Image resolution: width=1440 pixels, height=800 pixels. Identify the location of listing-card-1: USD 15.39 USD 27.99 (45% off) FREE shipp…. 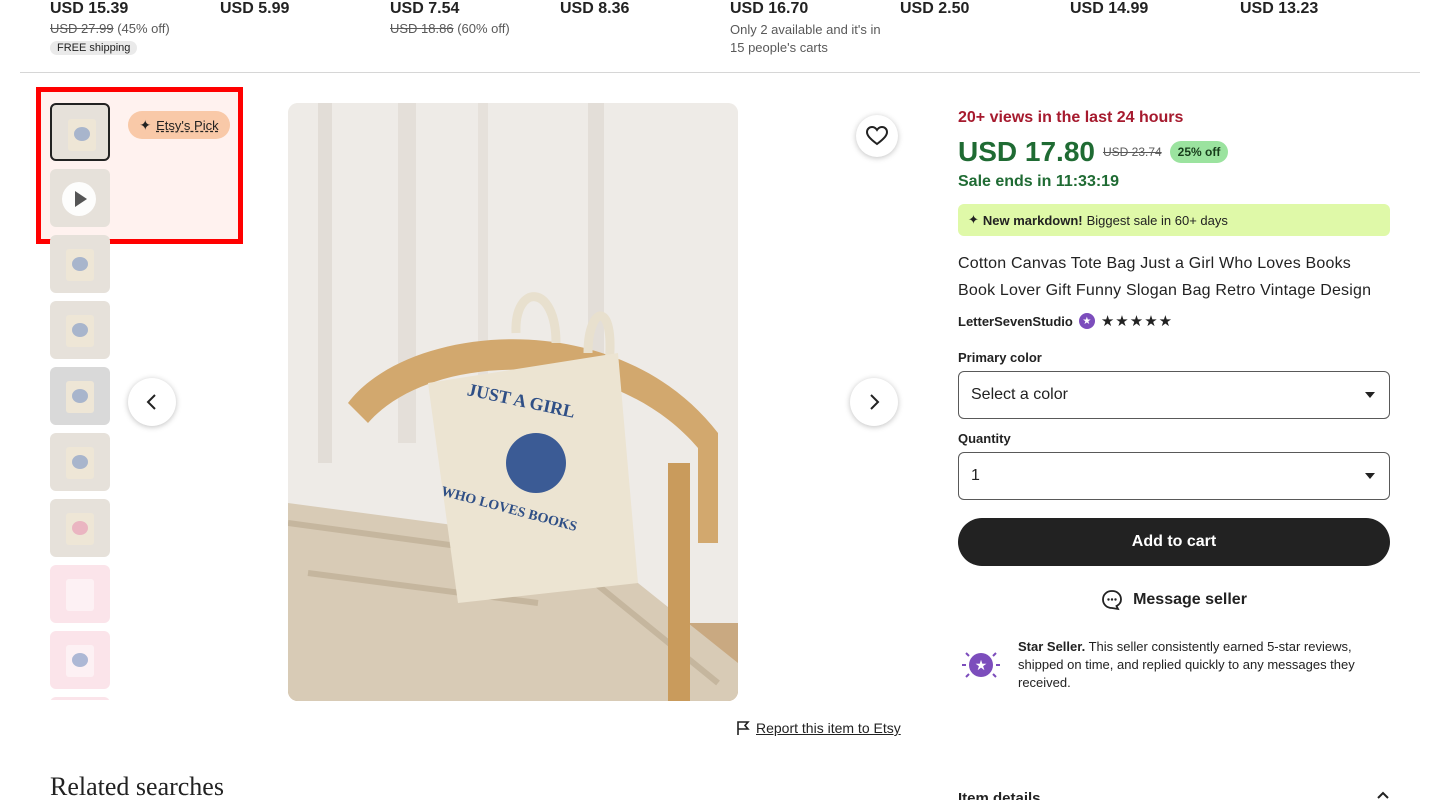
(132, 28).